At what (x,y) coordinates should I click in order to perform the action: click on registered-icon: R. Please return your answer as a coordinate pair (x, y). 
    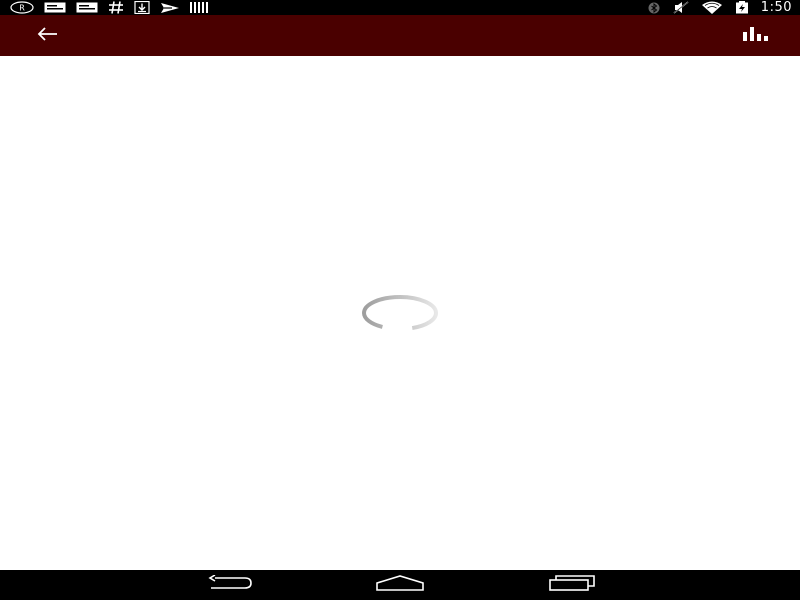
    Looking at the image, I should click on (22, 7).